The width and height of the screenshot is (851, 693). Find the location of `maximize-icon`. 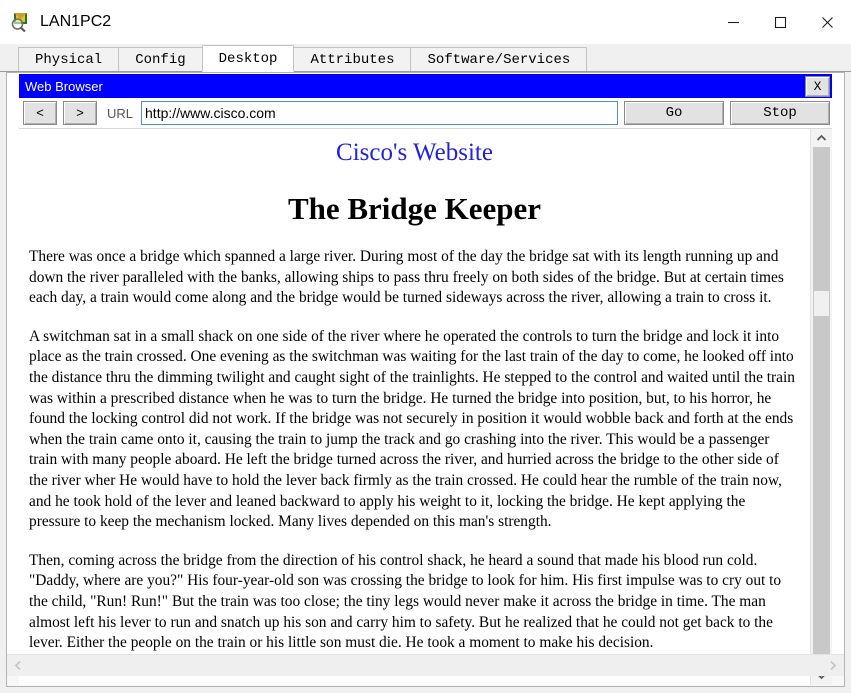

maximize-icon is located at coordinates (780, 22).